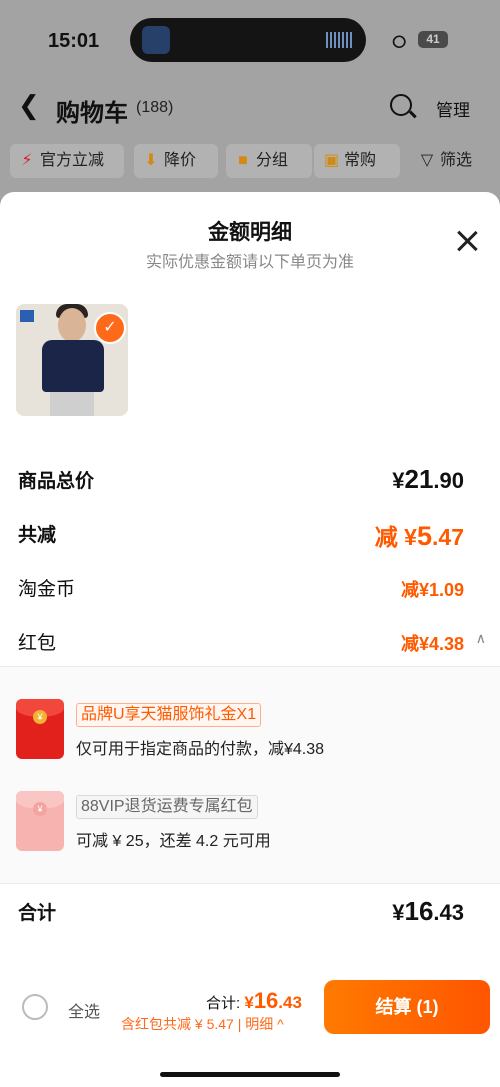 This screenshot has width=500, height=1087. Describe the element at coordinates (67, 161) in the screenshot. I see `chip-official-discount: ⚡ 官方立减` at that location.